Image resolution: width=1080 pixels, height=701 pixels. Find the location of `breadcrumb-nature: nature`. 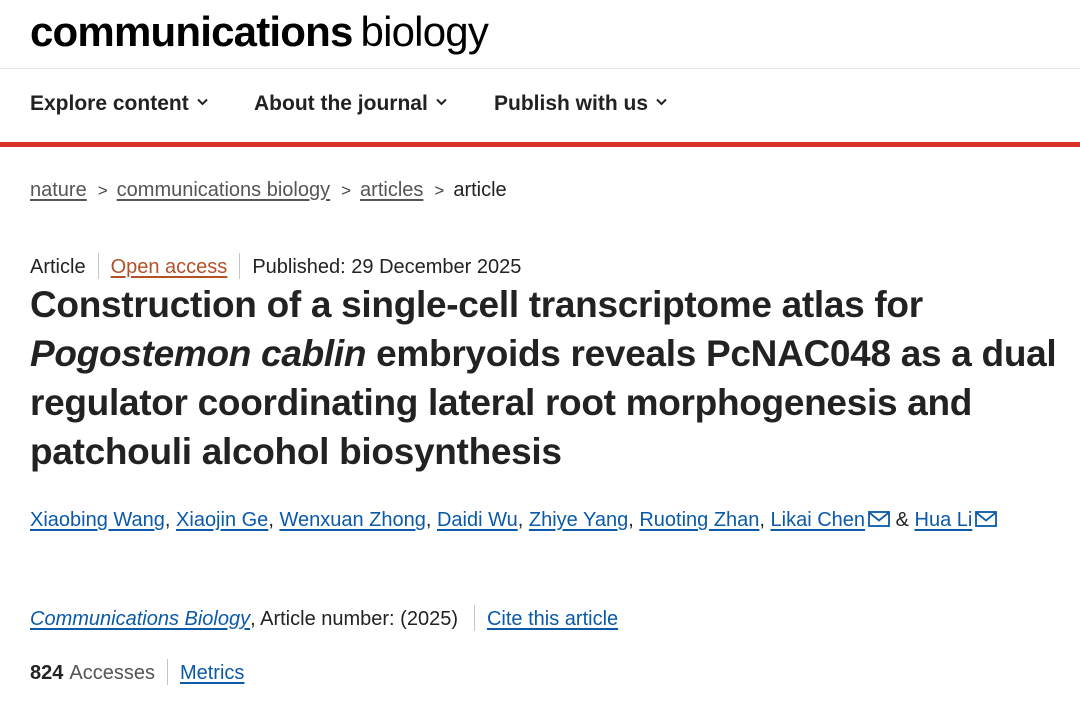

breadcrumb-nature: nature is located at coordinates (58, 190).